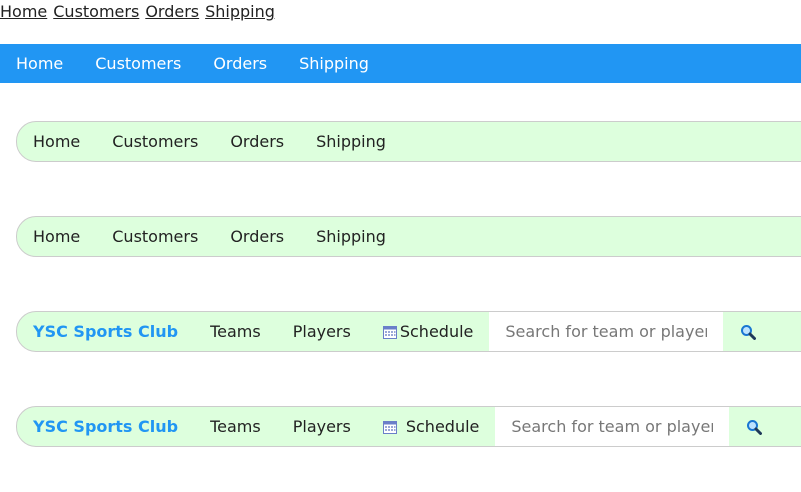  I want to click on green2-nav-orders-link: Orders, so click(257, 236).